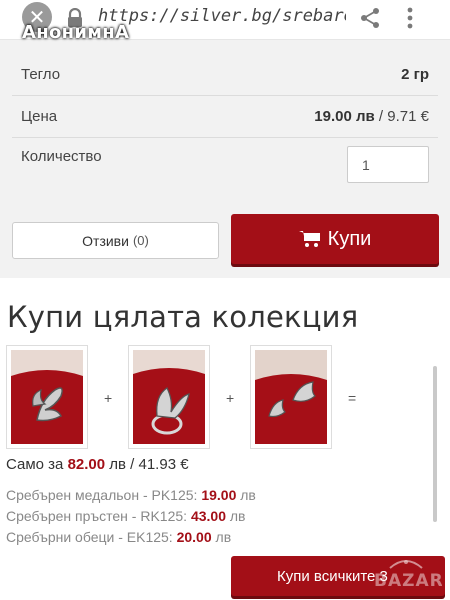  What do you see at coordinates (222, 16) in the screenshot?
I see `url-bar: https://silver.bg/srebaren-me` at bounding box center [222, 16].